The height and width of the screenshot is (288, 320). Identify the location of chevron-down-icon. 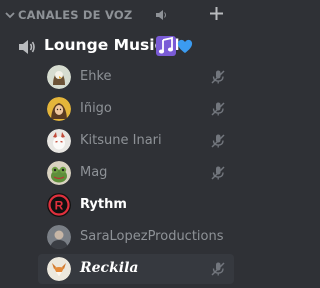
(10, 15).